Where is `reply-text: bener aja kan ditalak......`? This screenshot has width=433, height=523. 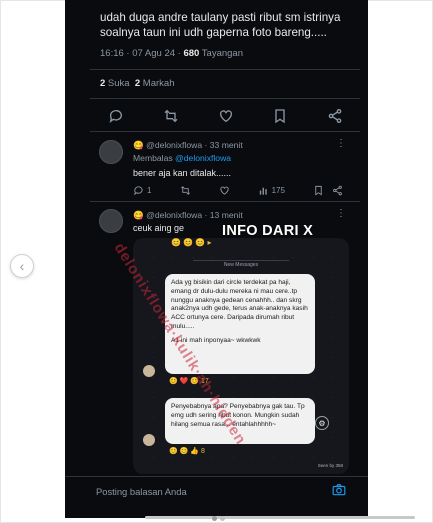
reply-text: bener aja kan ditalak...... is located at coordinates (182, 173).